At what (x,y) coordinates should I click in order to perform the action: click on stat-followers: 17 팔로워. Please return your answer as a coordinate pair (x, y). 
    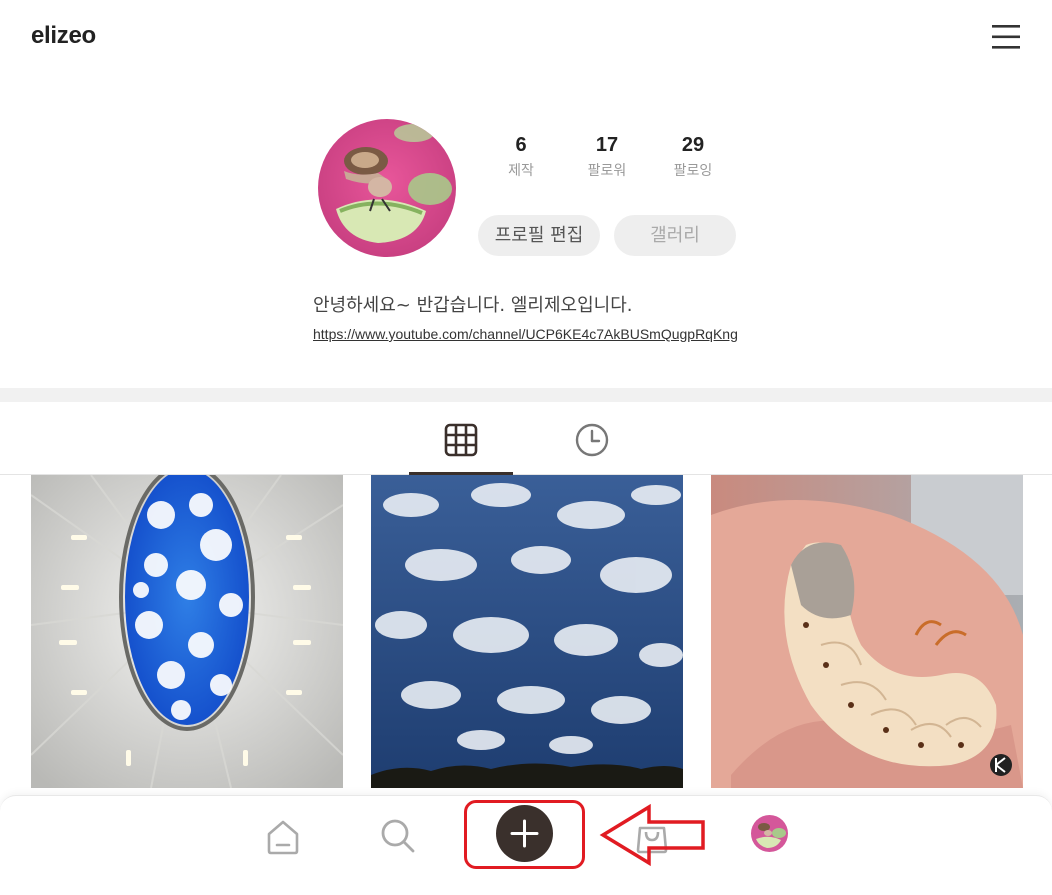
    Looking at the image, I should click on (607, 155).